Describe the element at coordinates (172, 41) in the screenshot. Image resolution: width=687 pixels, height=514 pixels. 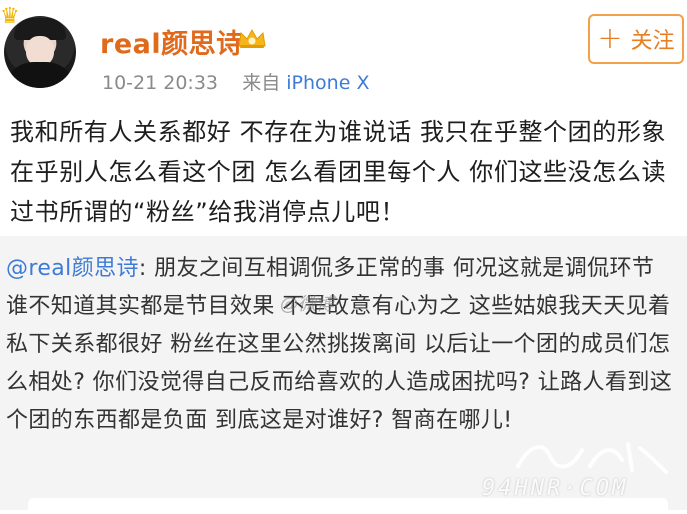
I see `username-link: real颜思诗` at that location.